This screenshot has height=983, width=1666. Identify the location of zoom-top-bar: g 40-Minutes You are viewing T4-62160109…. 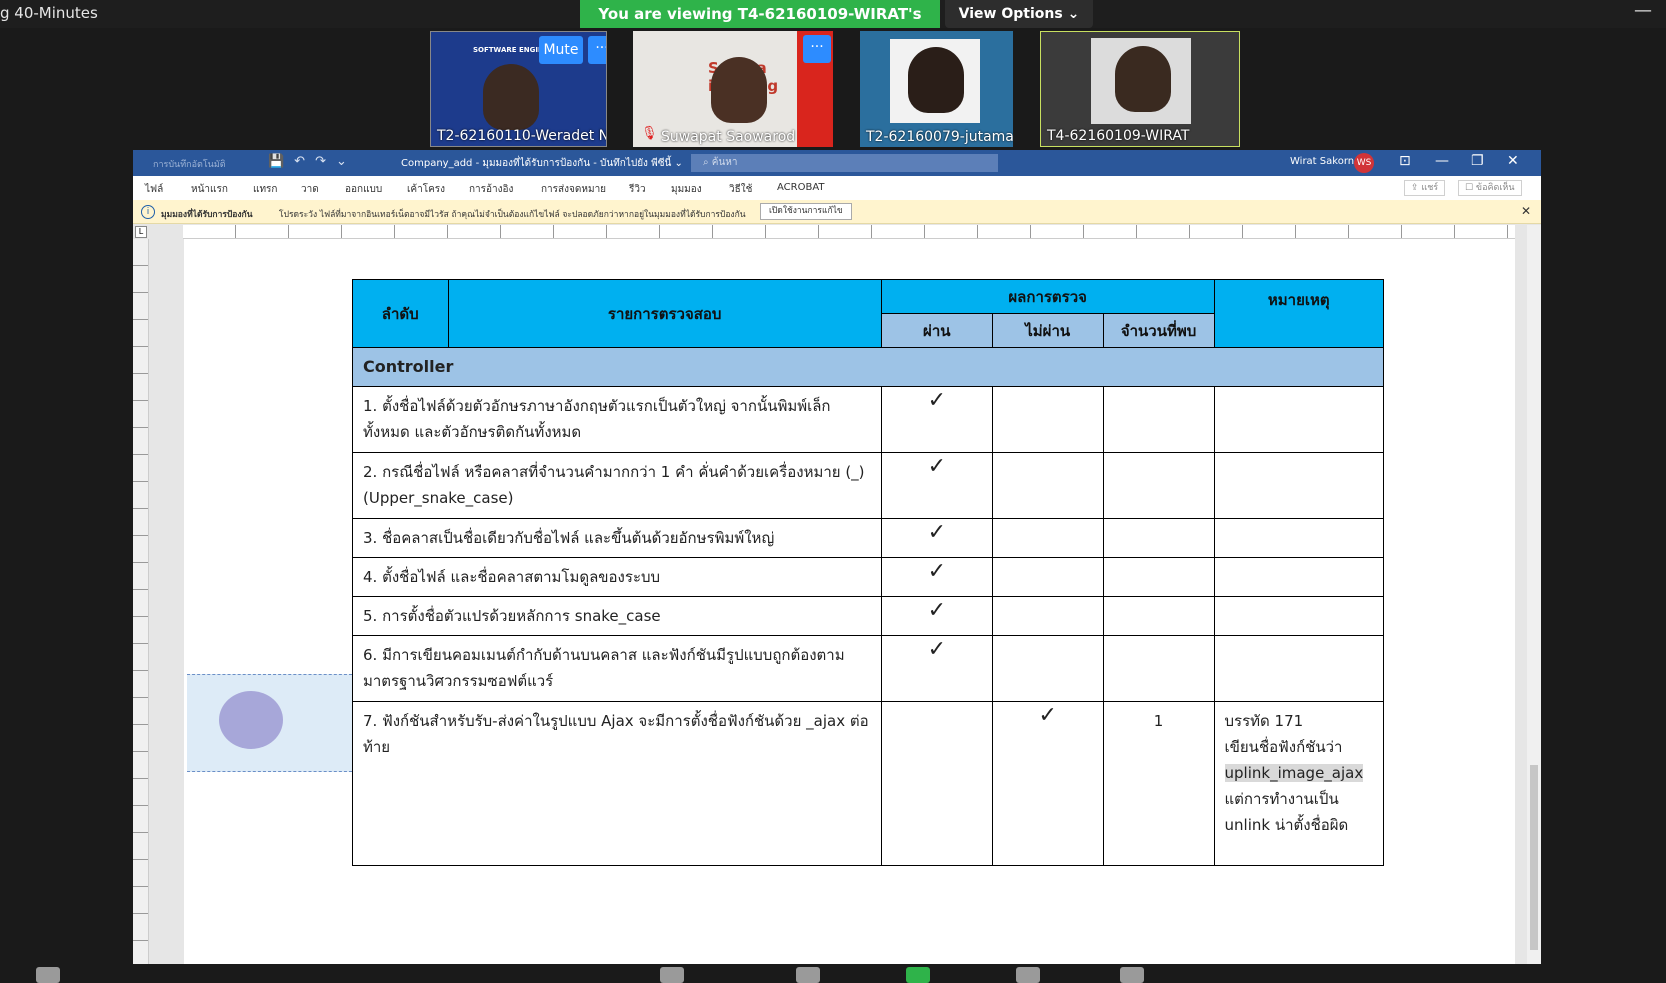
(833, 25).